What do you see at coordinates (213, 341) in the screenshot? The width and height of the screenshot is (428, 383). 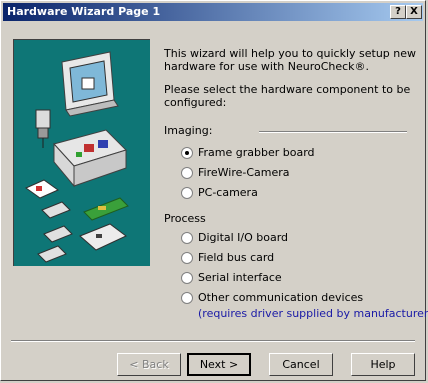 I see `button-area-divider` at bounding box center [213, 341].